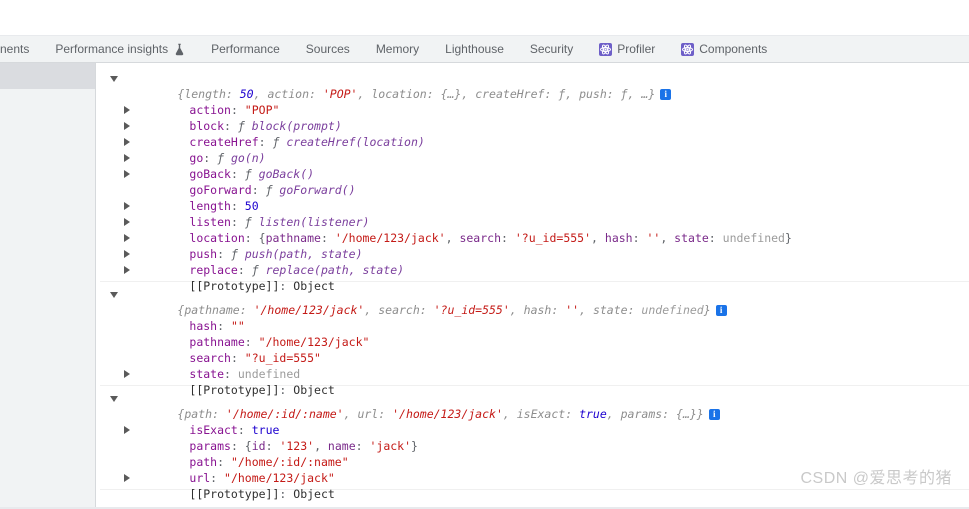 The width and height of the screenshot is (969, 509). I want to click on tab-components: Components, so click(724, 49).